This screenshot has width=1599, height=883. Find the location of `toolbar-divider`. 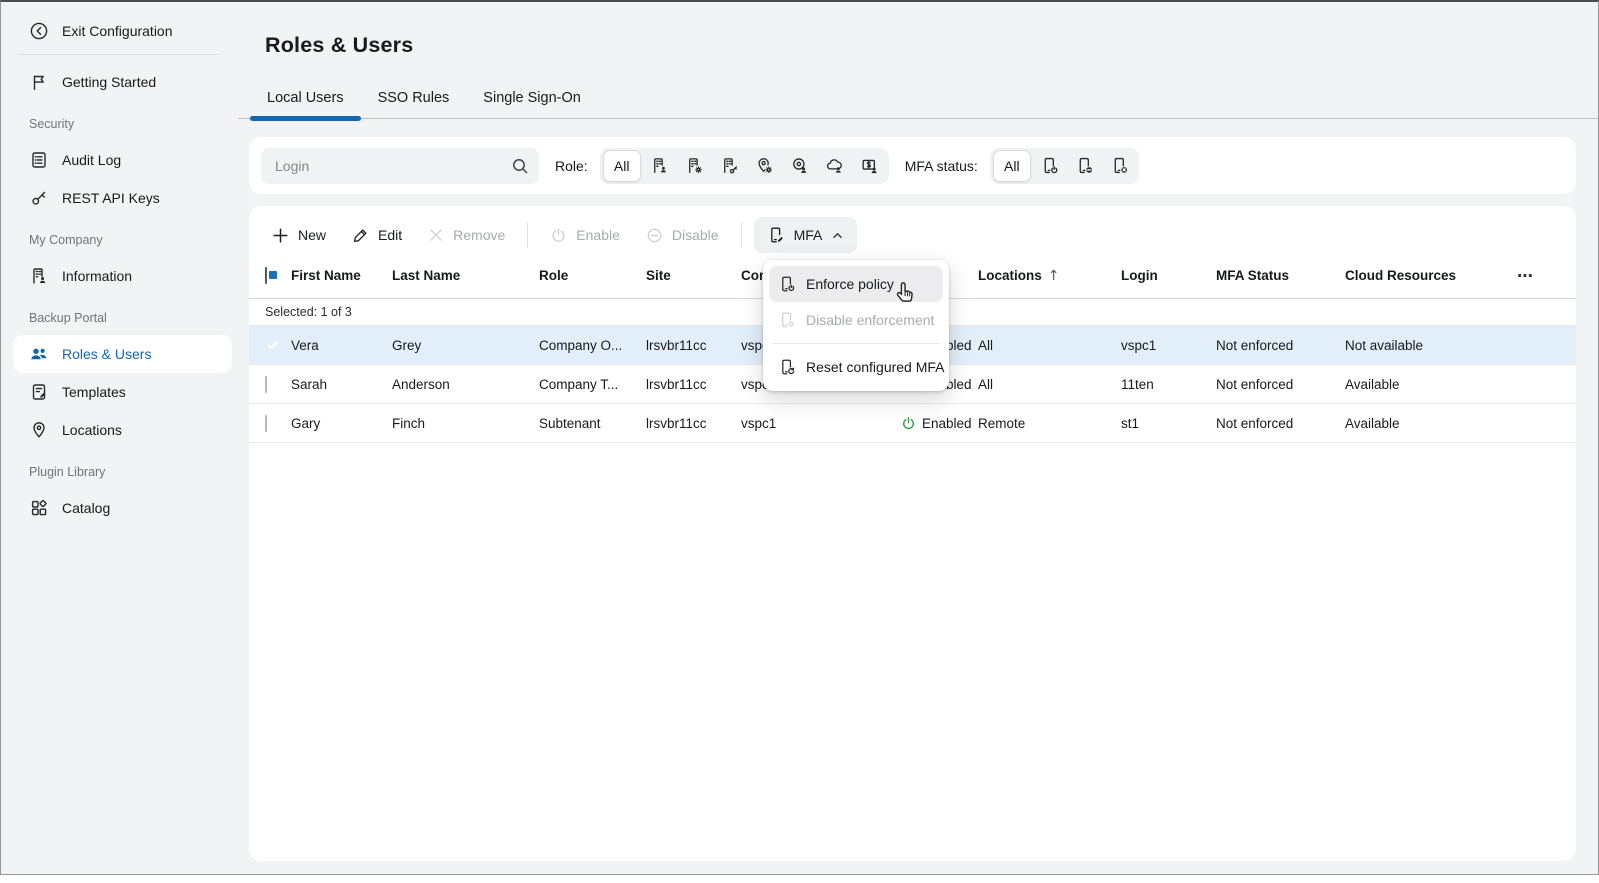

toolbar-divider is located at coordinates (528, 235).